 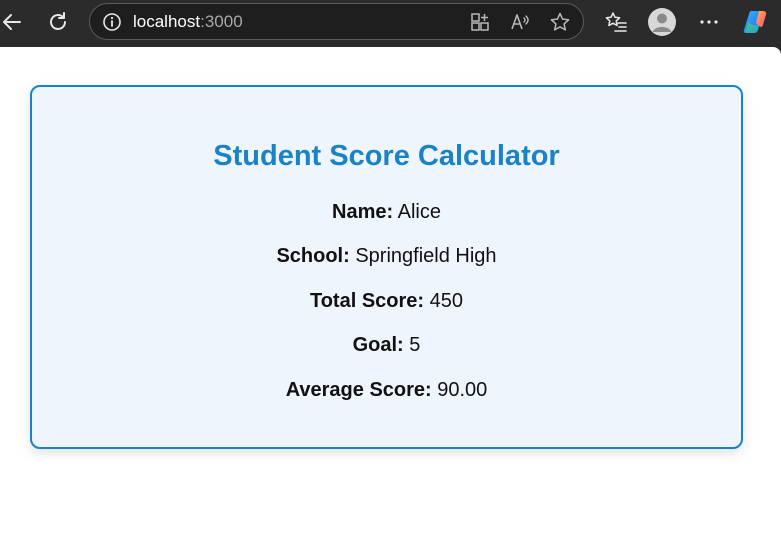 I want to click on total-score-row: Total Score: 450, so click(x=386, y=301).